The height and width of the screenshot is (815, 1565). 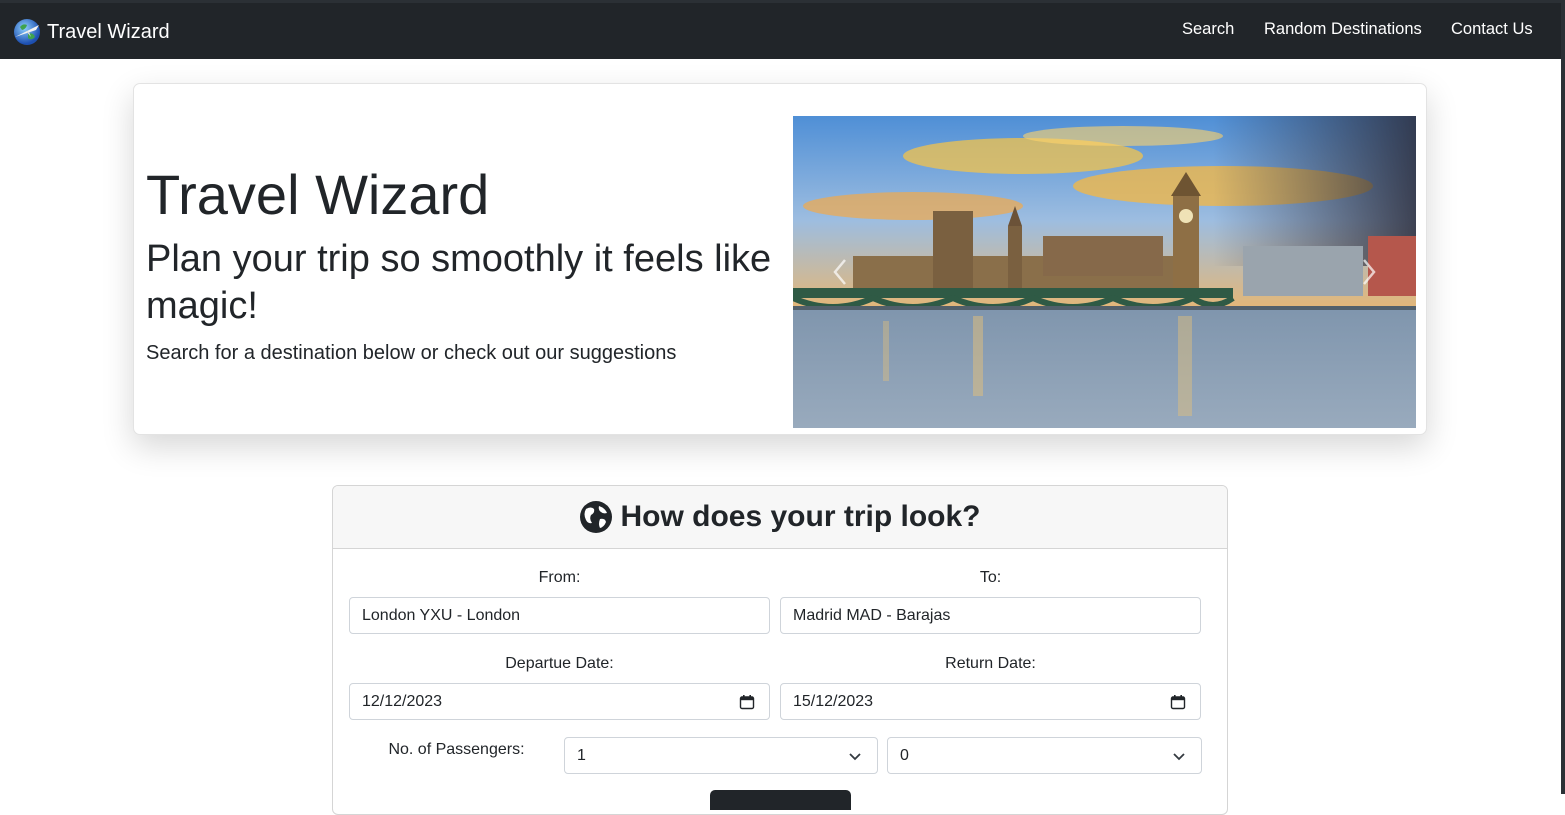 What do you see at coordinates (1492, 29) in the screenshot?
I see `nav-link-contact-us: Contact Us` at bounding box center [1492, 29].